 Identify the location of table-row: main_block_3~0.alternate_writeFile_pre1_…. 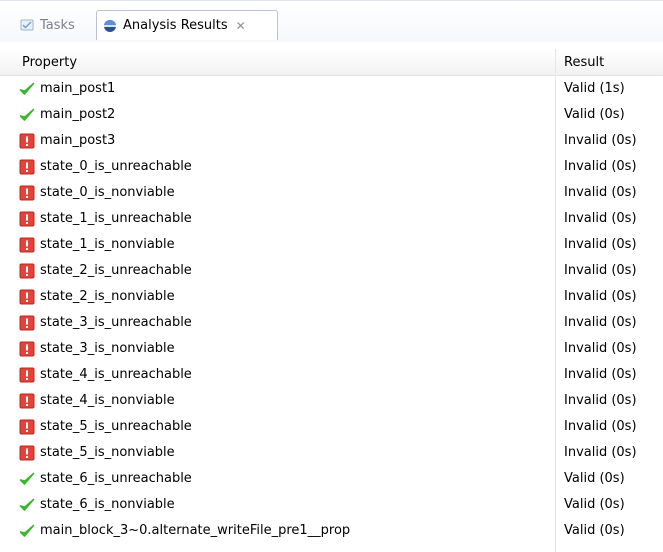
(331, 531).